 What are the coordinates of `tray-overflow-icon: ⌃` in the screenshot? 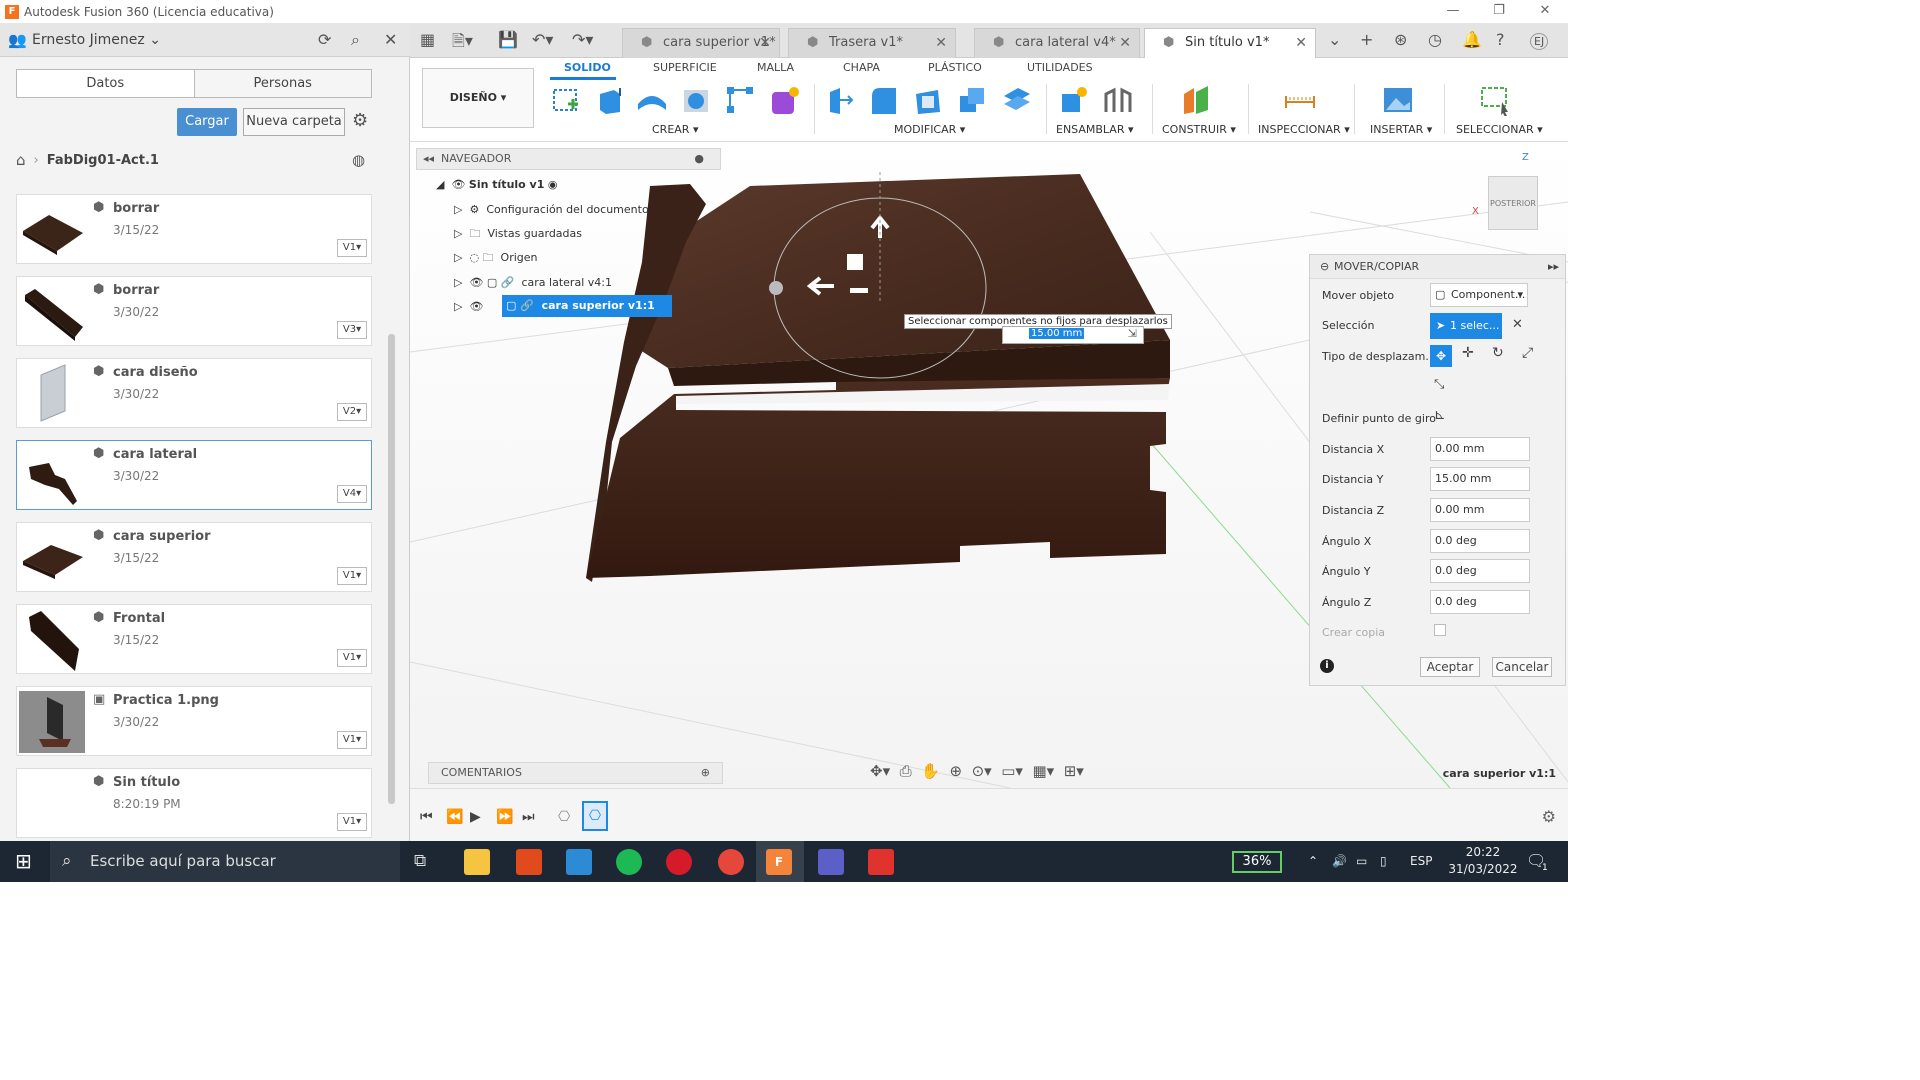 It's located at (1313, 861).